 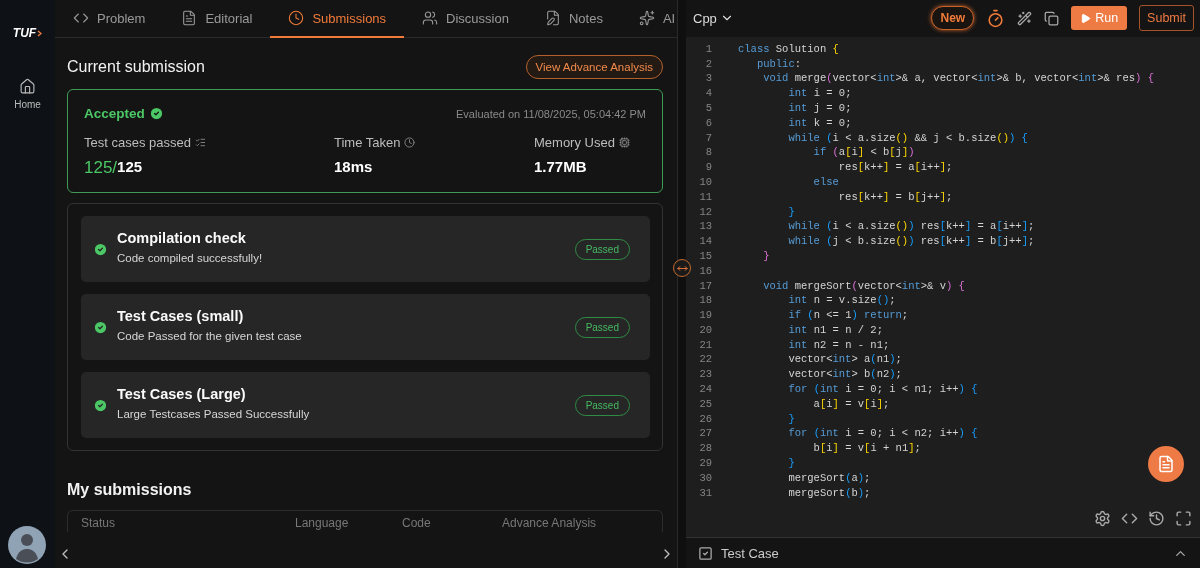 What do you see at coordinates (624, 142) in the screenshot?
I see `chip-icon` at bounding box center [624, 142].